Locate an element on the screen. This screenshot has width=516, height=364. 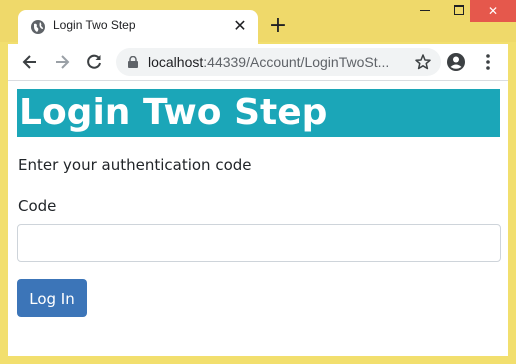
url-host: localhost is located at coordinates (176, 62).